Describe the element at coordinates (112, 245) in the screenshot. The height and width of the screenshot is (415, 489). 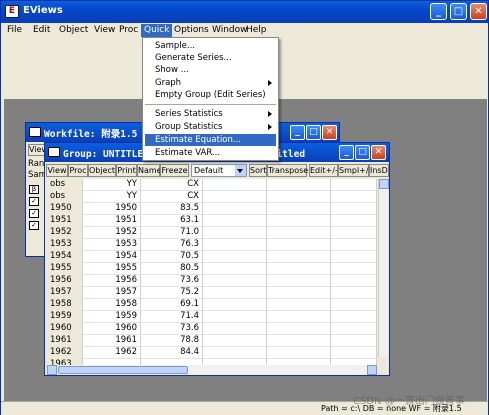
I see `yy-cell: 1953` at that location.